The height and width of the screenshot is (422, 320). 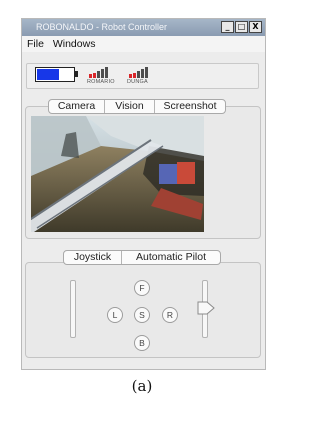 What do you see at coordinates (77, 106) in the screenshot?
I see `tab-camera: Camera` at bounding box center [77, 106].